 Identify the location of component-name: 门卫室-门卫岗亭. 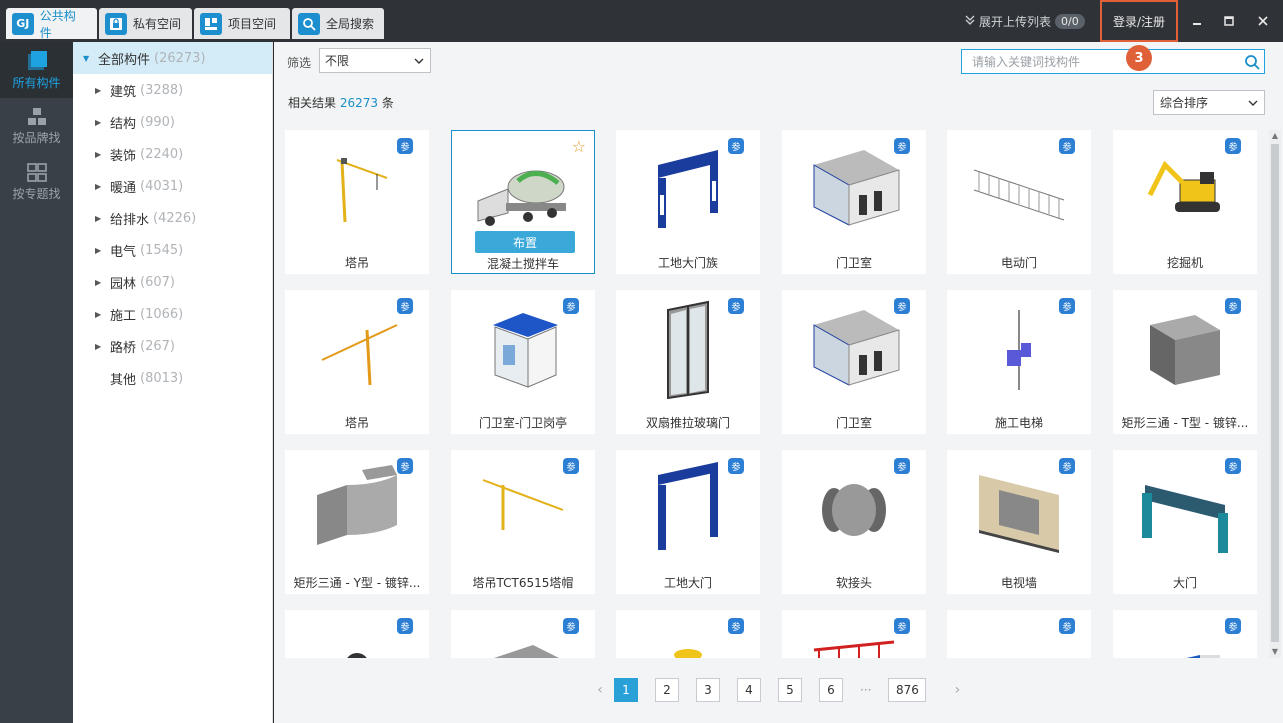
(523, 423).